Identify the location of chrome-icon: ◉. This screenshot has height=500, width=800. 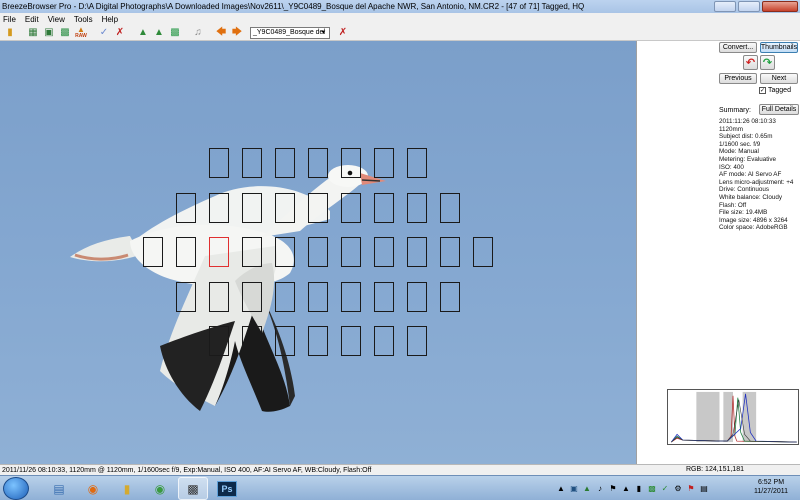
(160, 488).